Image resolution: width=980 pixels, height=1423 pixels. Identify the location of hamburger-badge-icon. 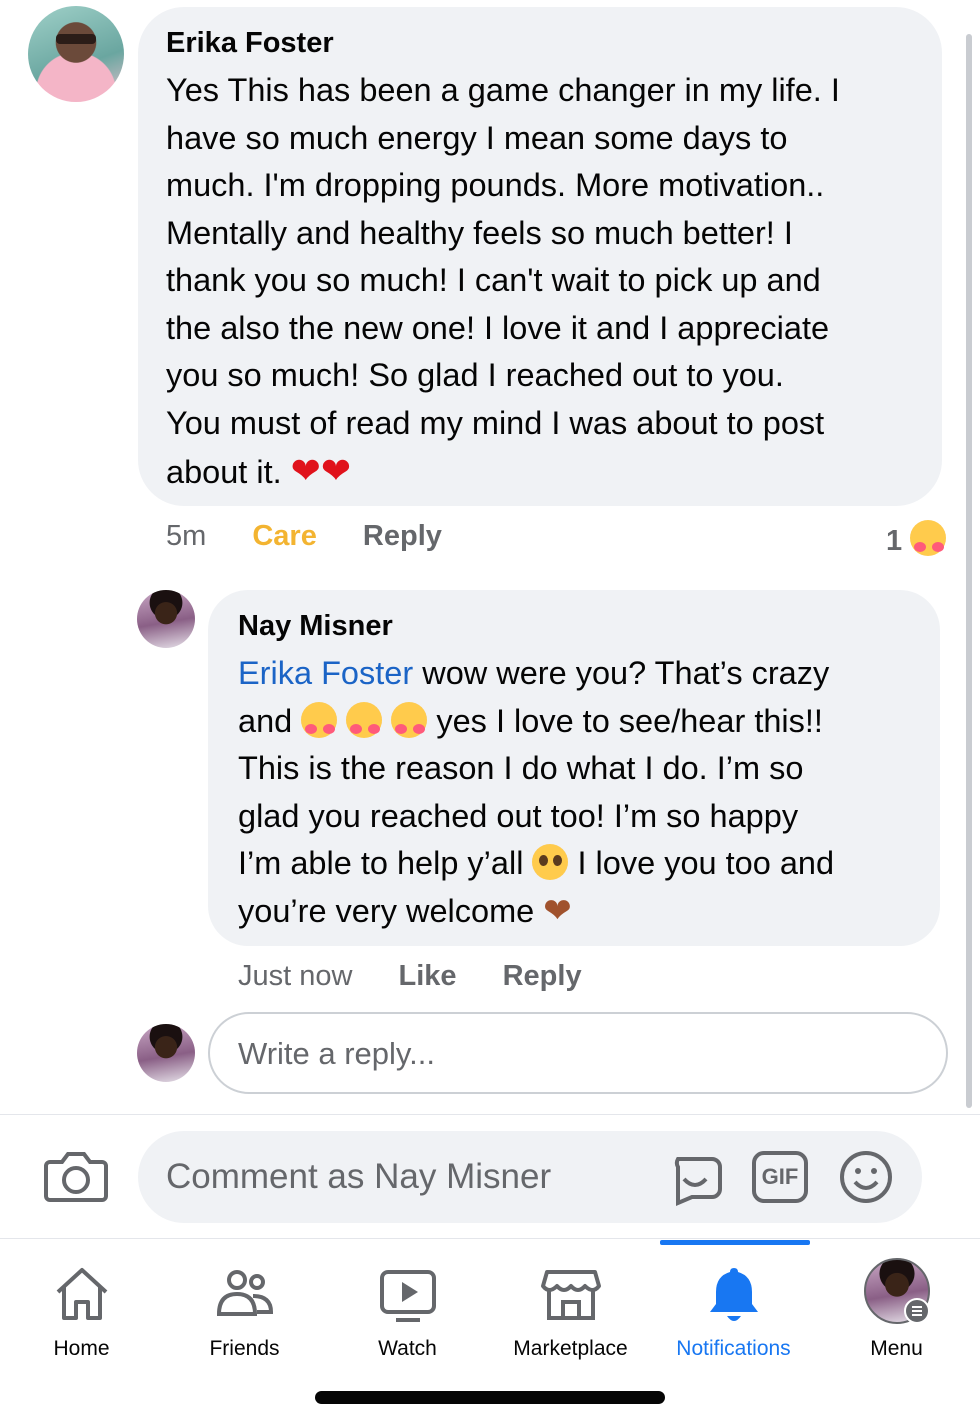
(916, 1311).